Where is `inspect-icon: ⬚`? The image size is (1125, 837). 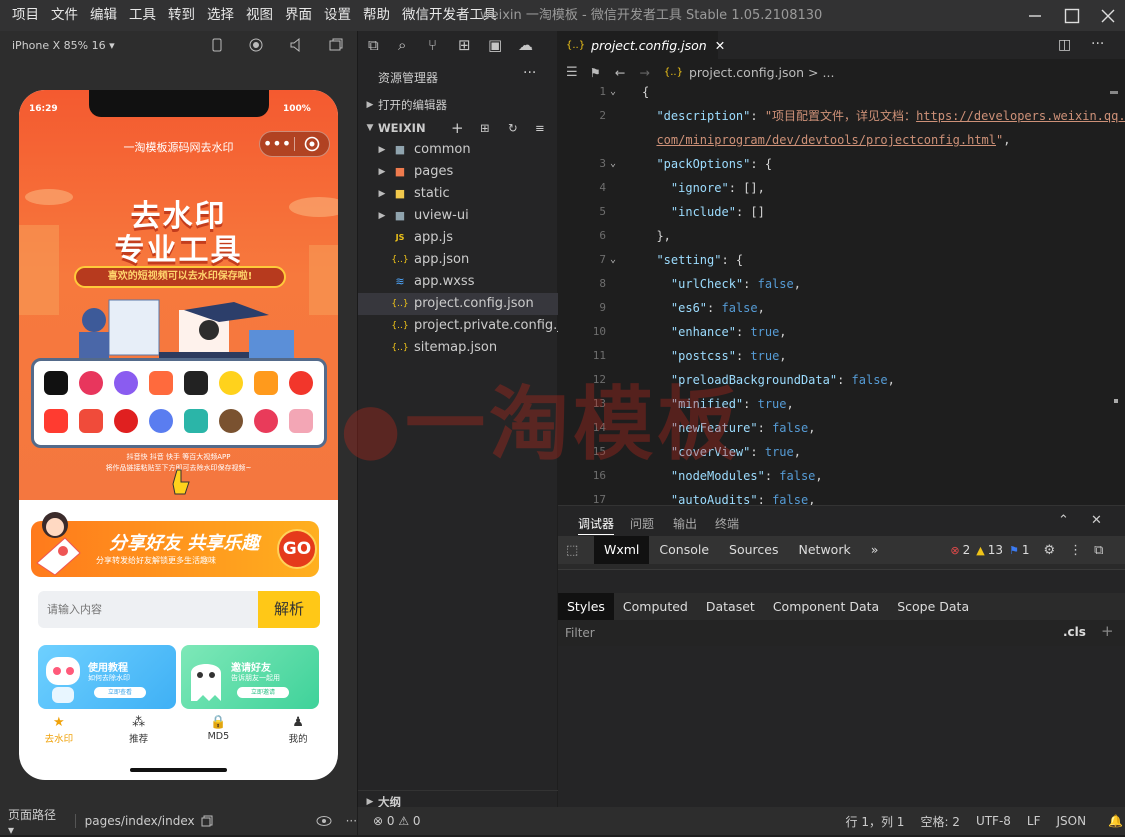 inspect-icon: ⬚ is located at coordinates (580, 550).